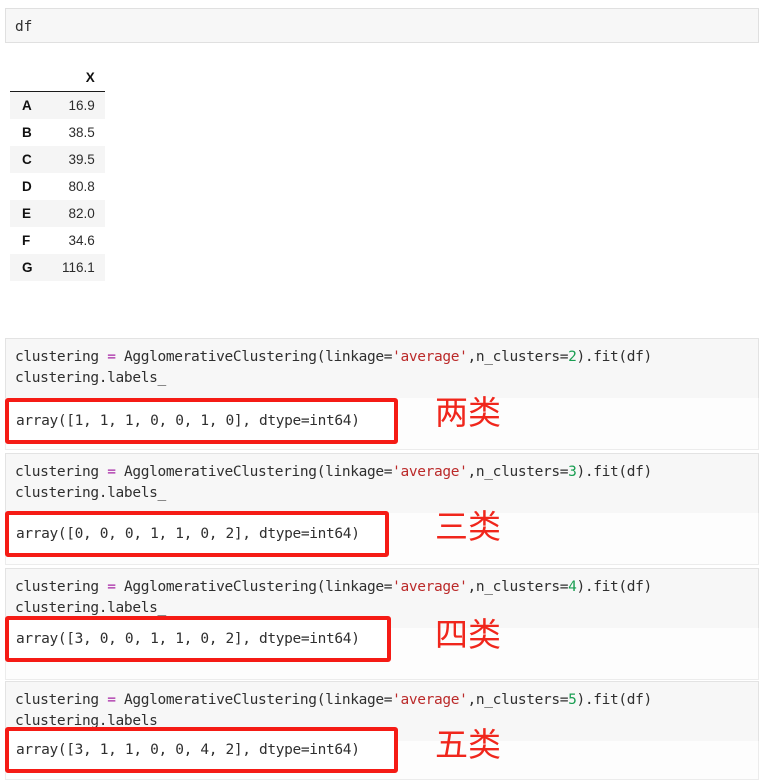 This screenshot has height=780, width=764. What do you see at coordinates (468, 744) in the screenshot?
I see `annotation-label-4: 五类` at bounding box center [468, 744].